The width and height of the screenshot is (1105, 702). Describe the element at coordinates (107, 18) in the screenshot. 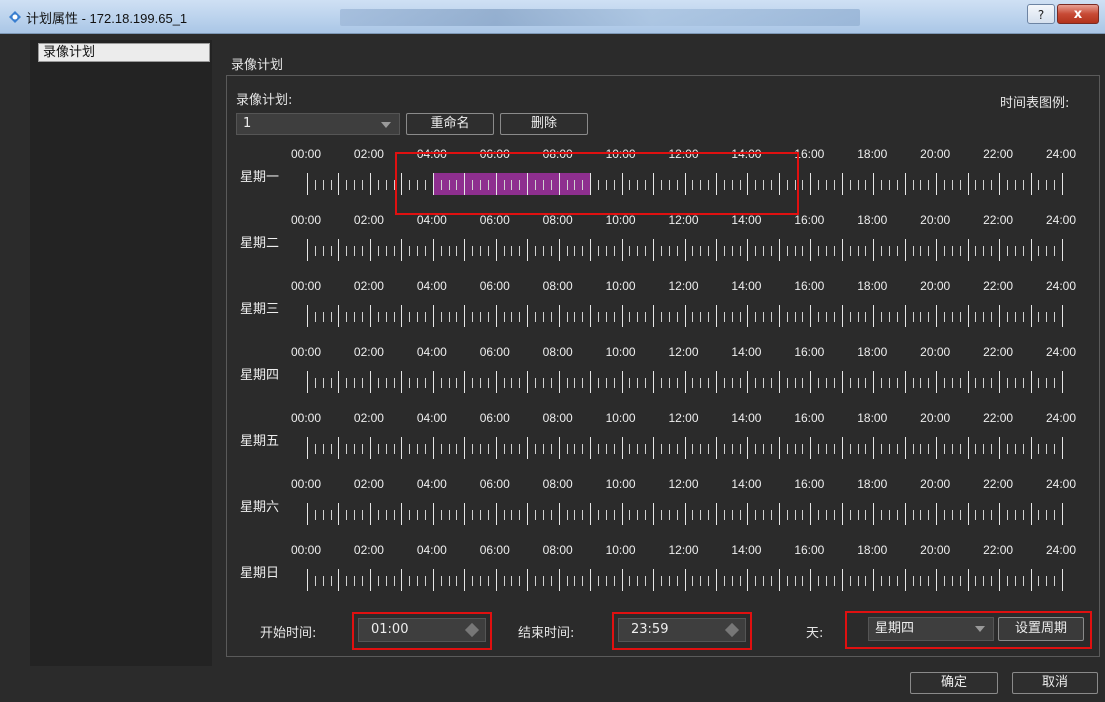

I see `window-title: 计划属性 - 172.18.199.65_1` at that location.